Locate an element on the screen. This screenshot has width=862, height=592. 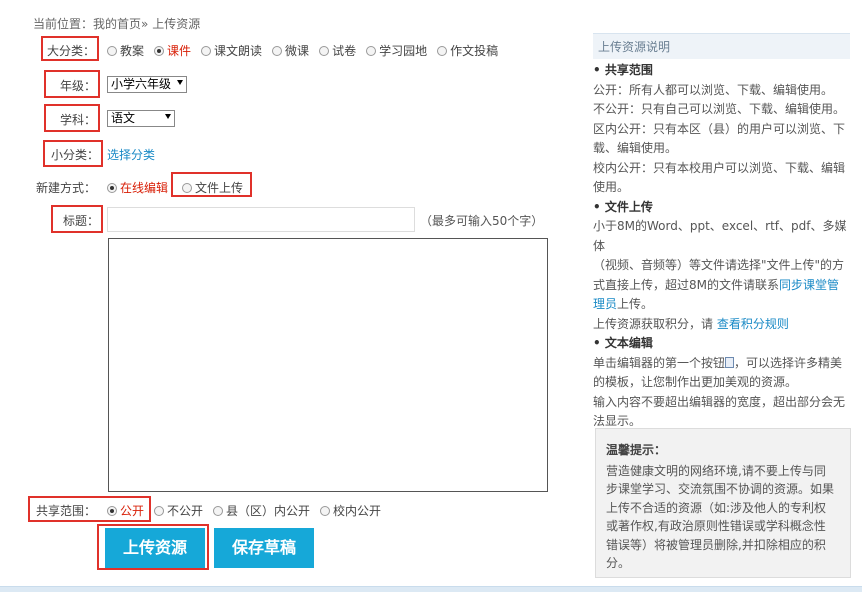
share-option-public: 公开 is located at coordinates (125, 510).